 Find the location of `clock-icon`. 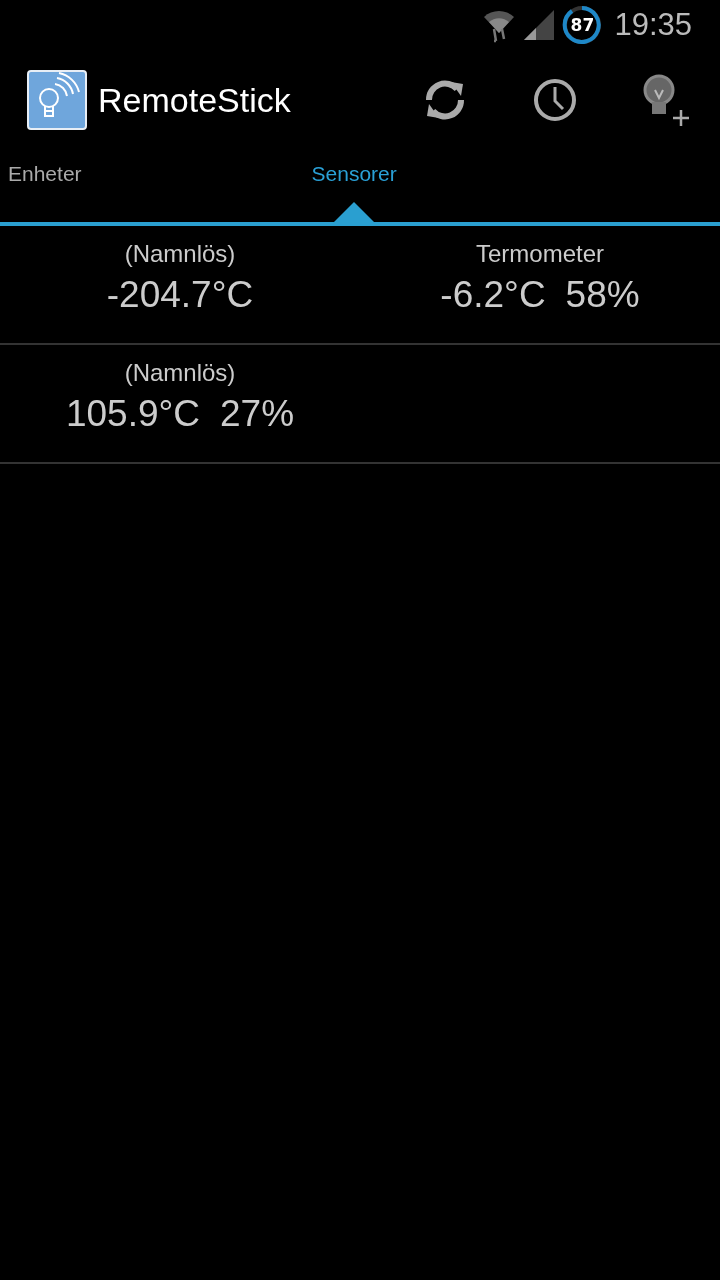

clock-icon is located at coordinates (555, 100).